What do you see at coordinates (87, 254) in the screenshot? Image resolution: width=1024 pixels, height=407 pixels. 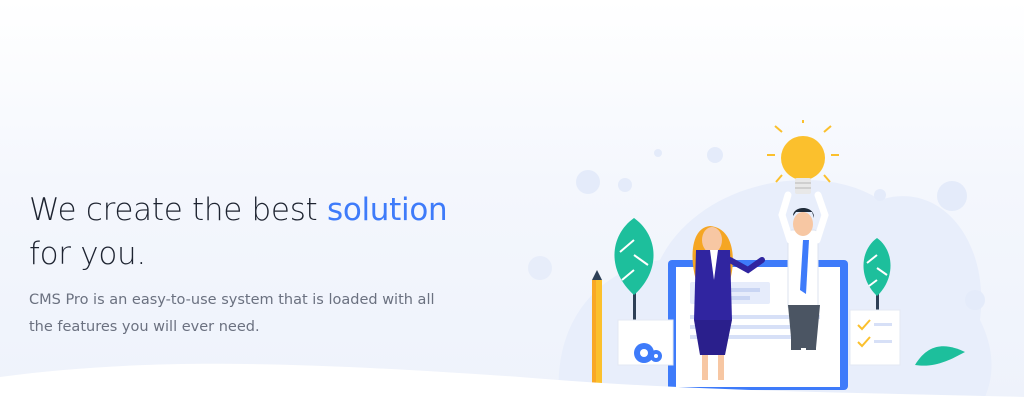 I see `headline-suffix: for you.` at bounding box center [87, 254].